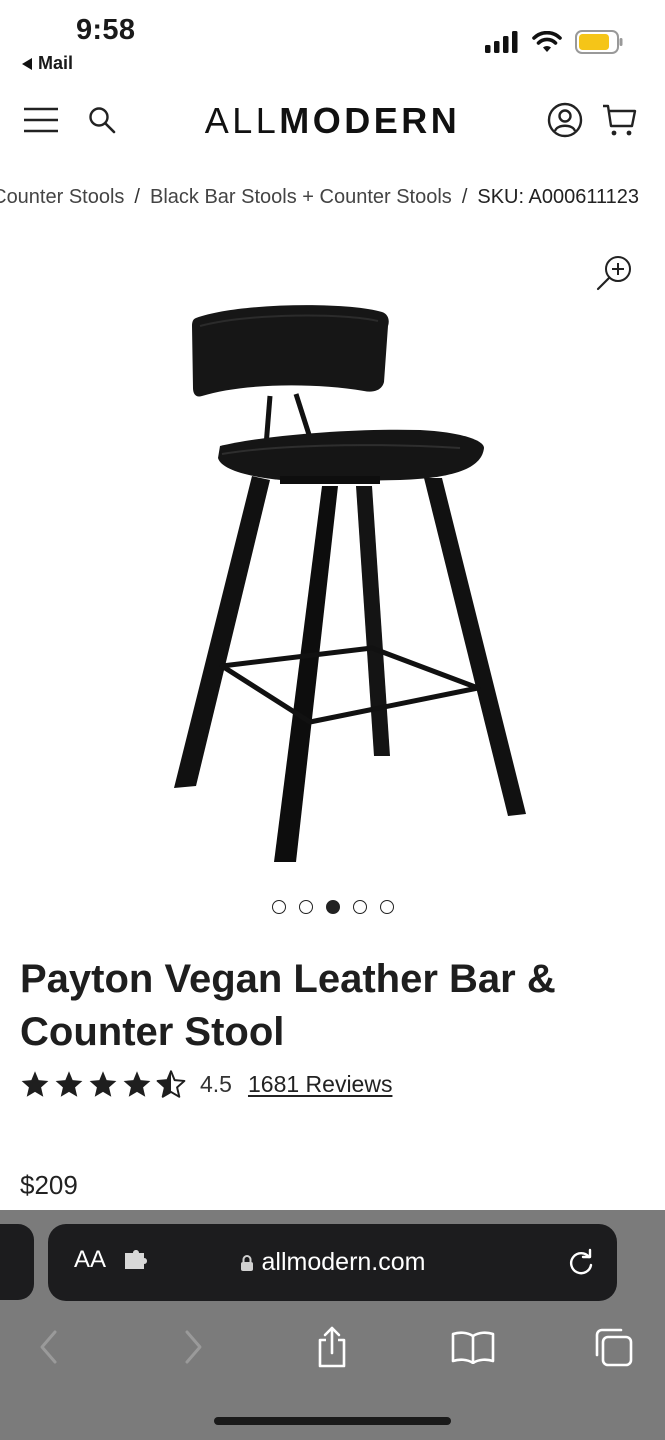  I want to click on share-button, so click(332, 1347).